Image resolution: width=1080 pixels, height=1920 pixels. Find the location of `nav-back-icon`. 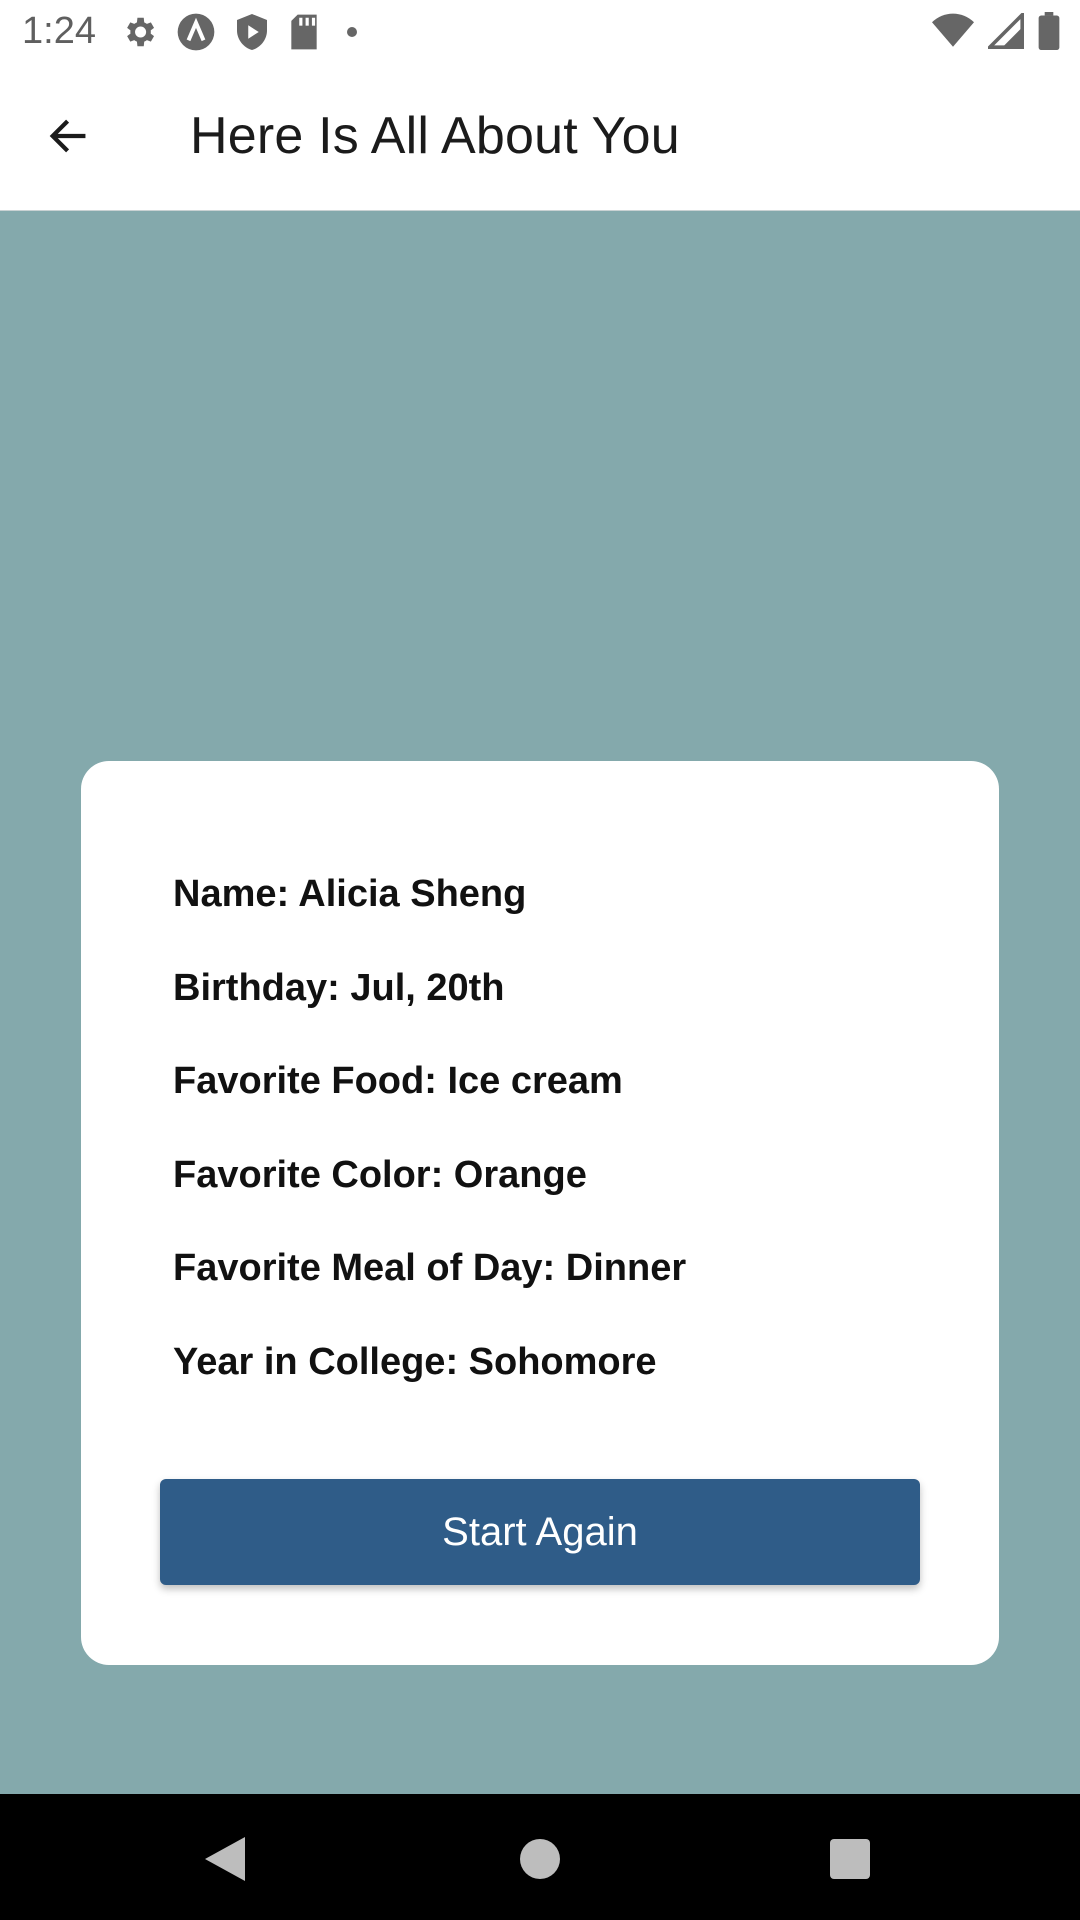

nav-back-icon is located at coordinates (225, 1859).